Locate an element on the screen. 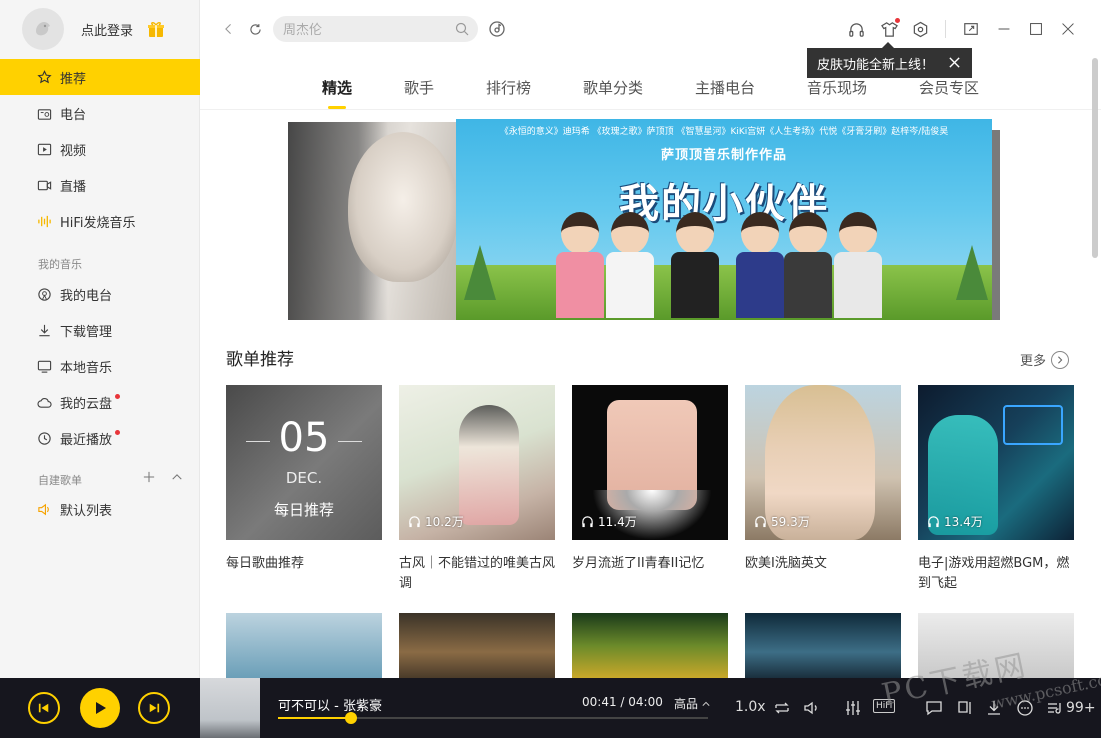  playlist-queue-button: 99+ is located at coordinates (1071, 708).